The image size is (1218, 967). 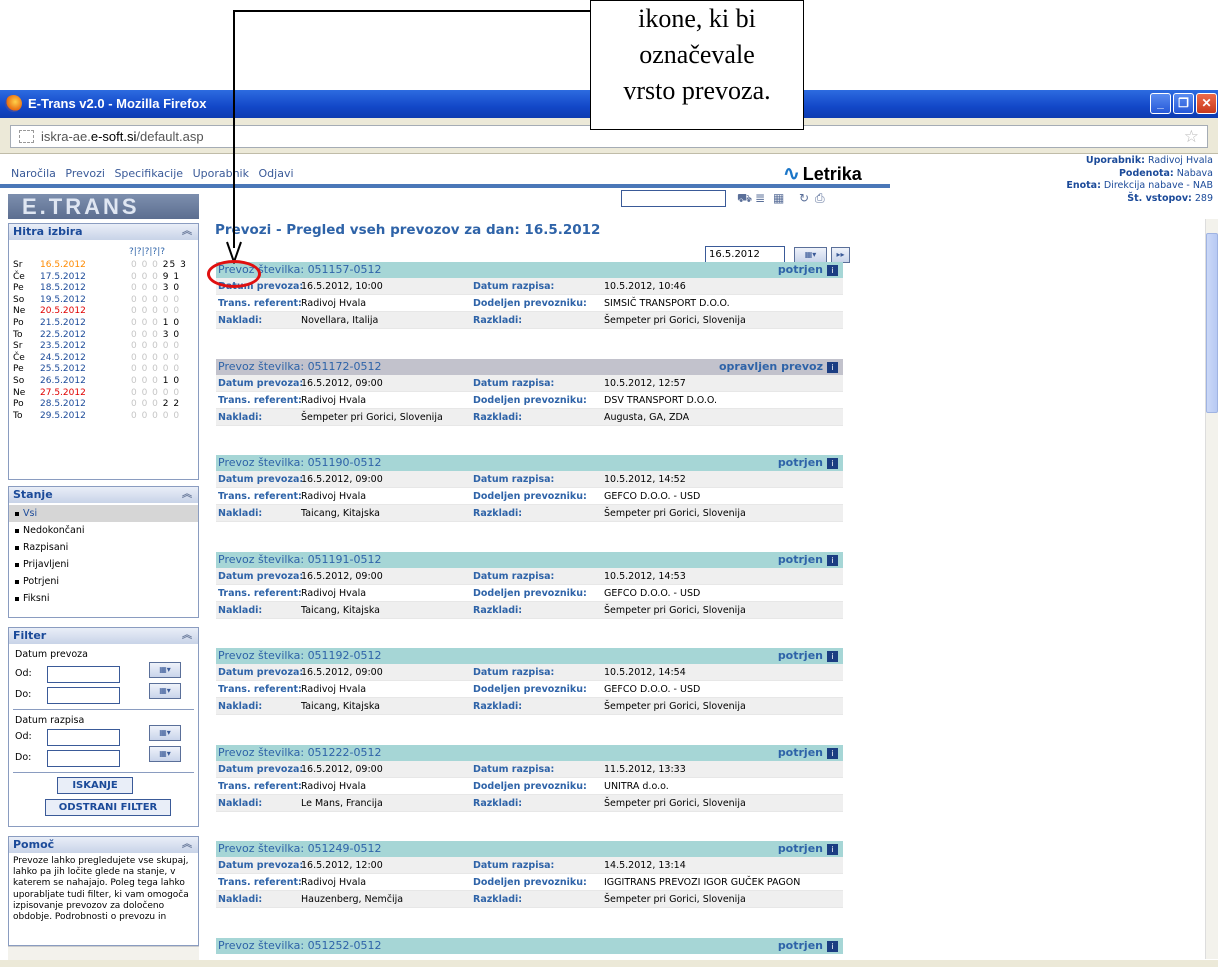 What do you see at coordinates (103, 278) in the screenshot?
I see `quick-select-day: Če 17.5.2012 0 0 0 9 1` at bounding box center [103, 278].